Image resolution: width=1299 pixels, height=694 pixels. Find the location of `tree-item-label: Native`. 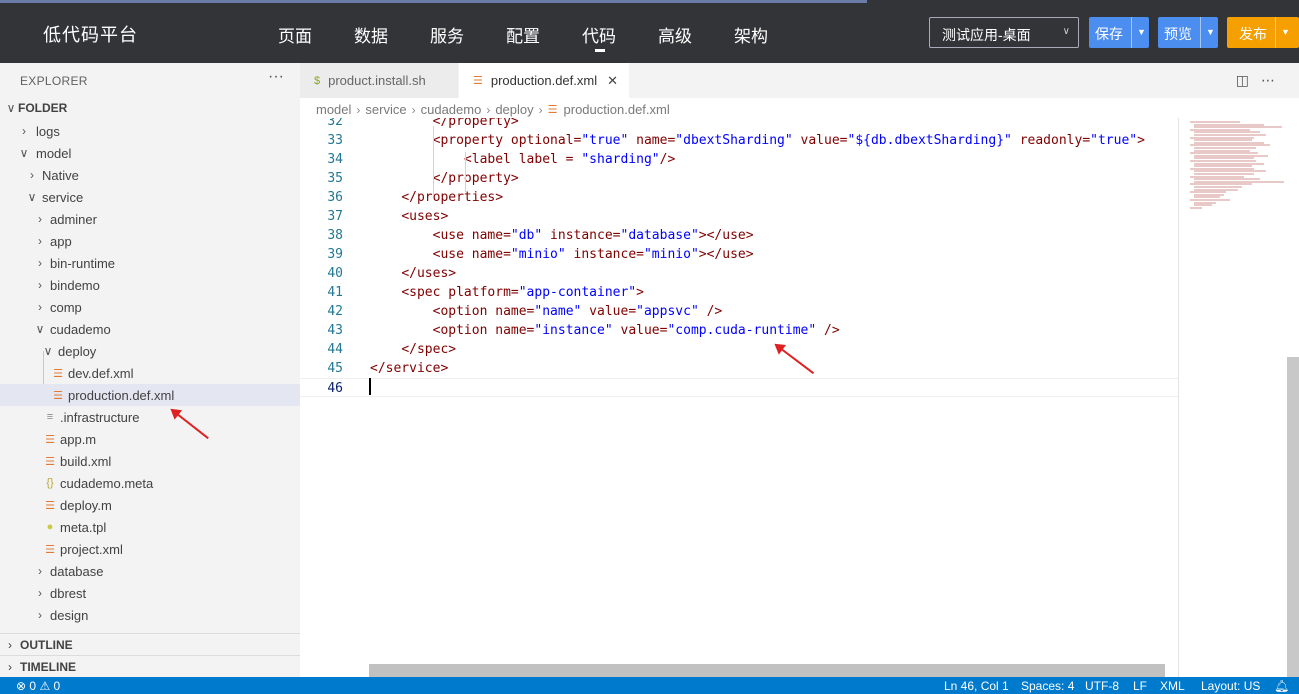

tree-item-label: Native is located at coordinates (60, 175).